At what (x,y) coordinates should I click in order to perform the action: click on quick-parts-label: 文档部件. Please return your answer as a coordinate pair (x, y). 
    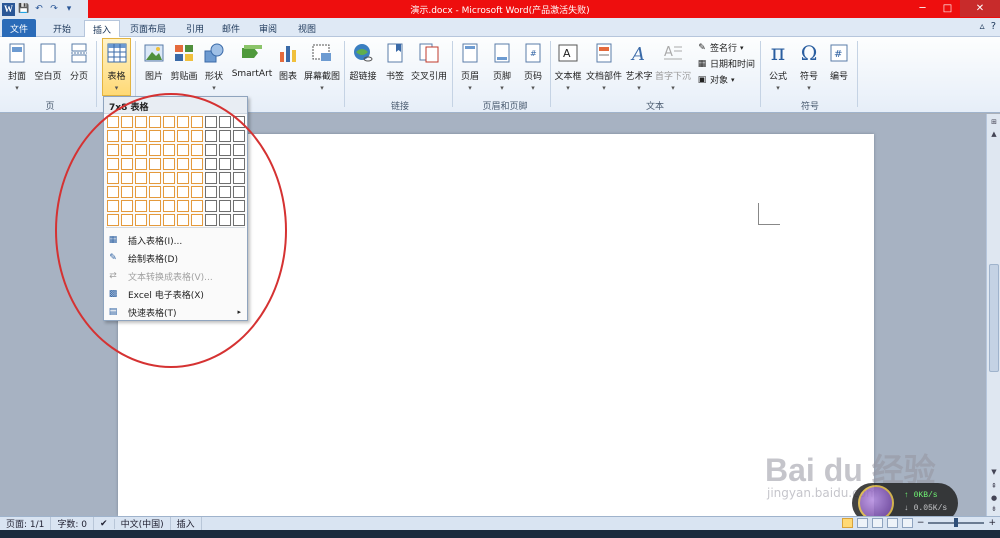
    Looking at the image, I should click on (603, 77).